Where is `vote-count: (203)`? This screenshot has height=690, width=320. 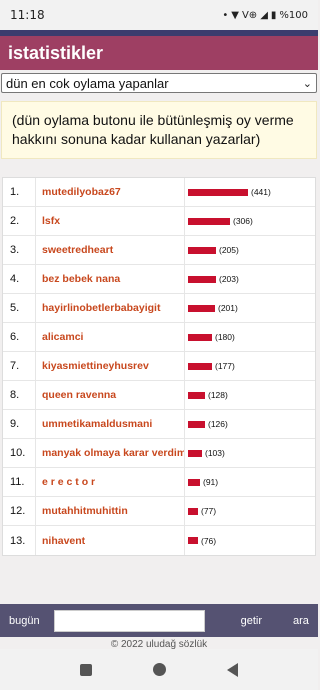 vote-count: (203) is located at coordinates (229, 279).